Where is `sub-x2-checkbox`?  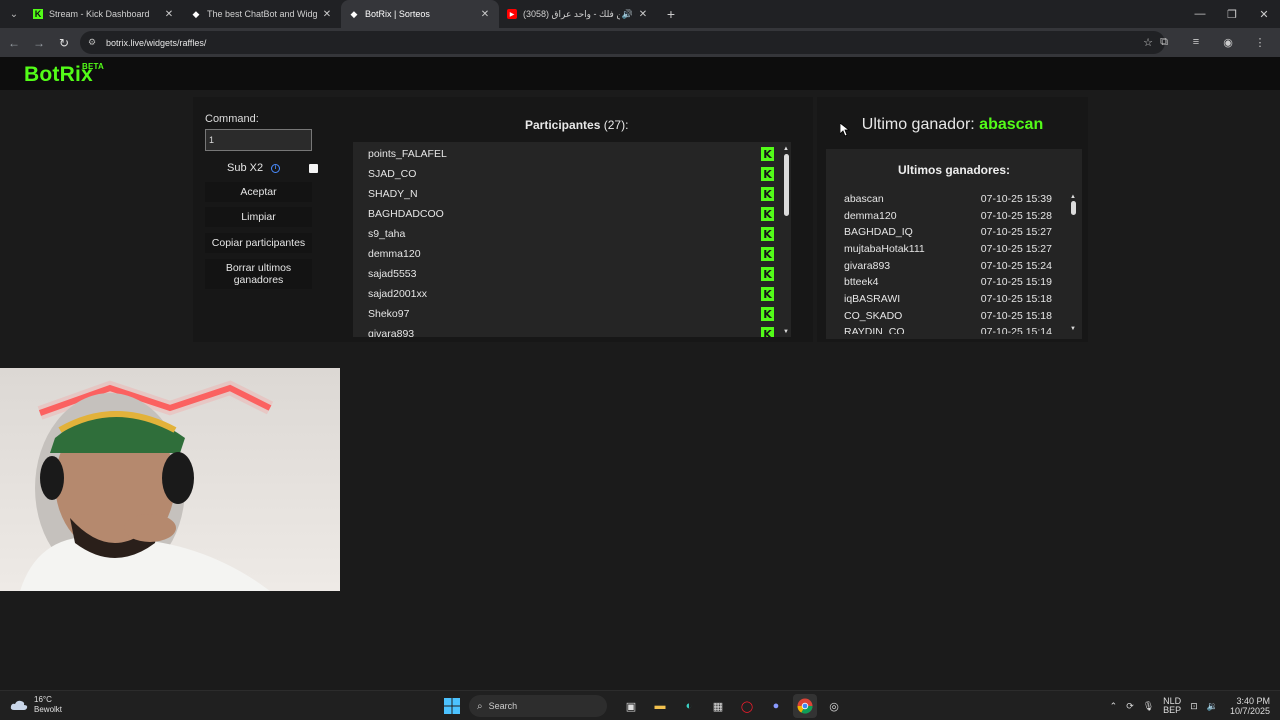 sub-x2-checkbox is located at coordinates (313, 168).